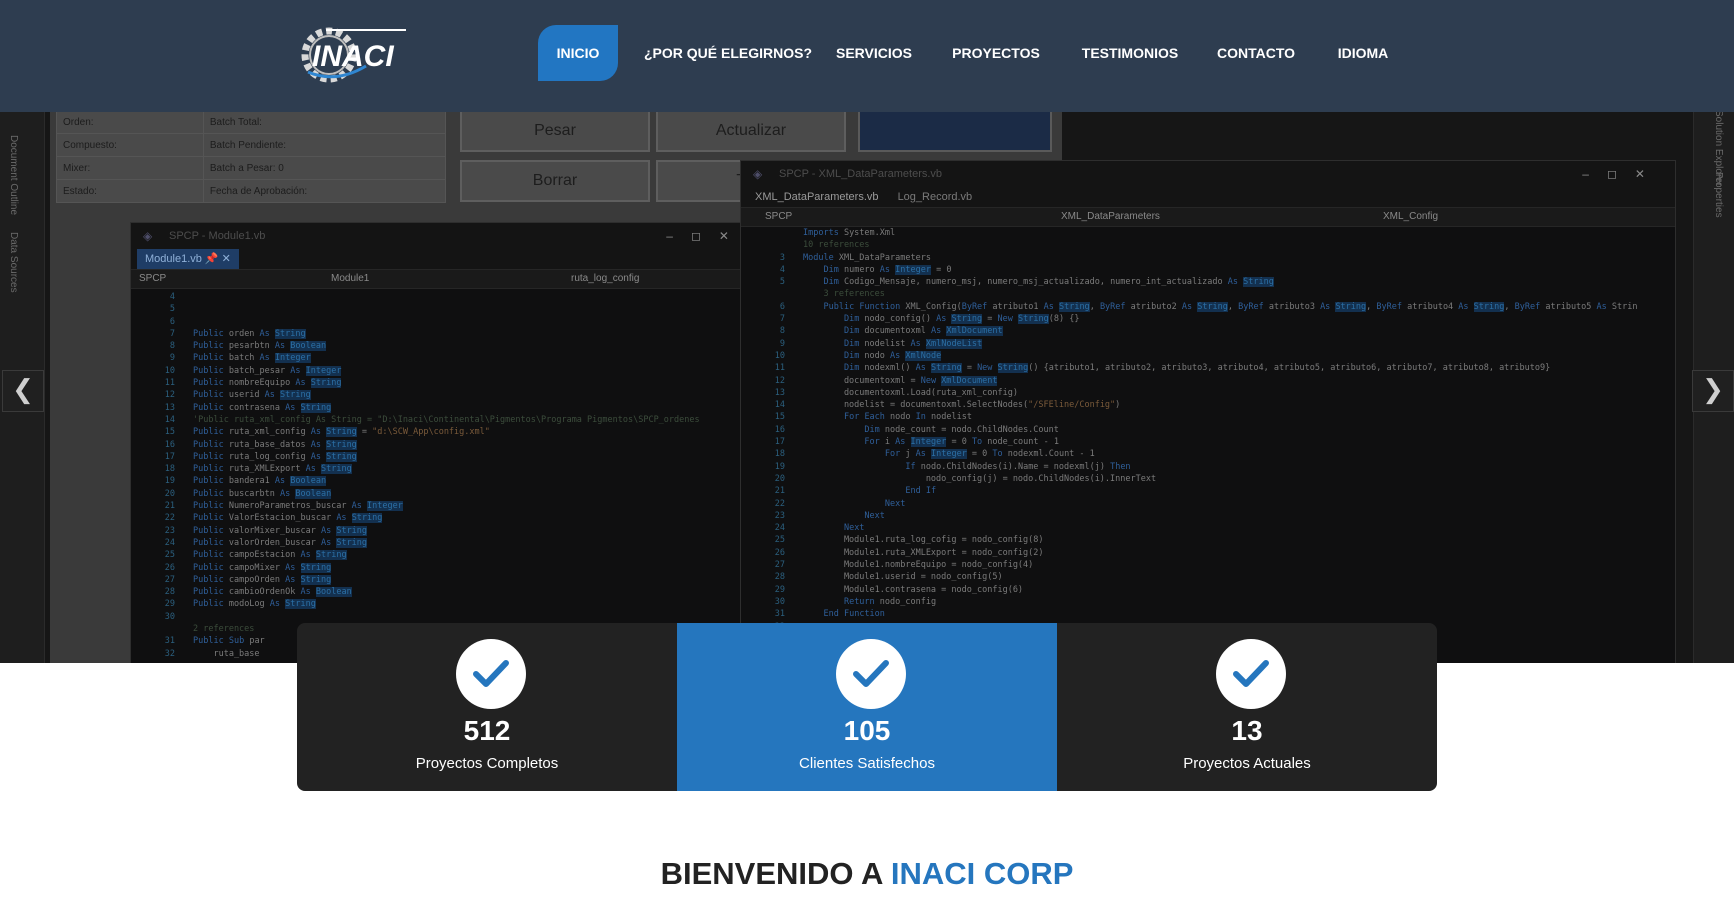  I want to click on nav-module: XML_DataParameters, so click(1110, 216).